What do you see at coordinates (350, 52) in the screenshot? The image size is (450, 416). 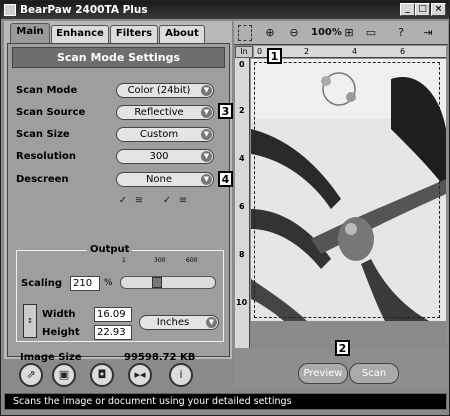 I see `horizontal-ruler: 0 2 4 6` at bounding box center [350, 52].